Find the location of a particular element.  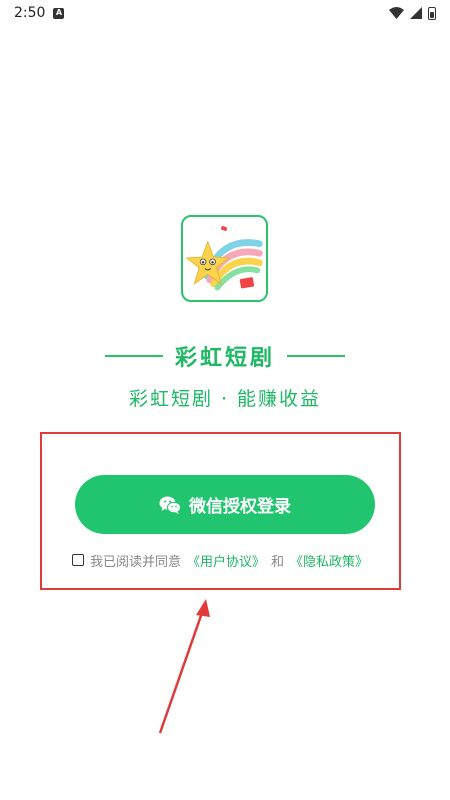

annotation-arrow-icon is located at coordinates (184, 666).